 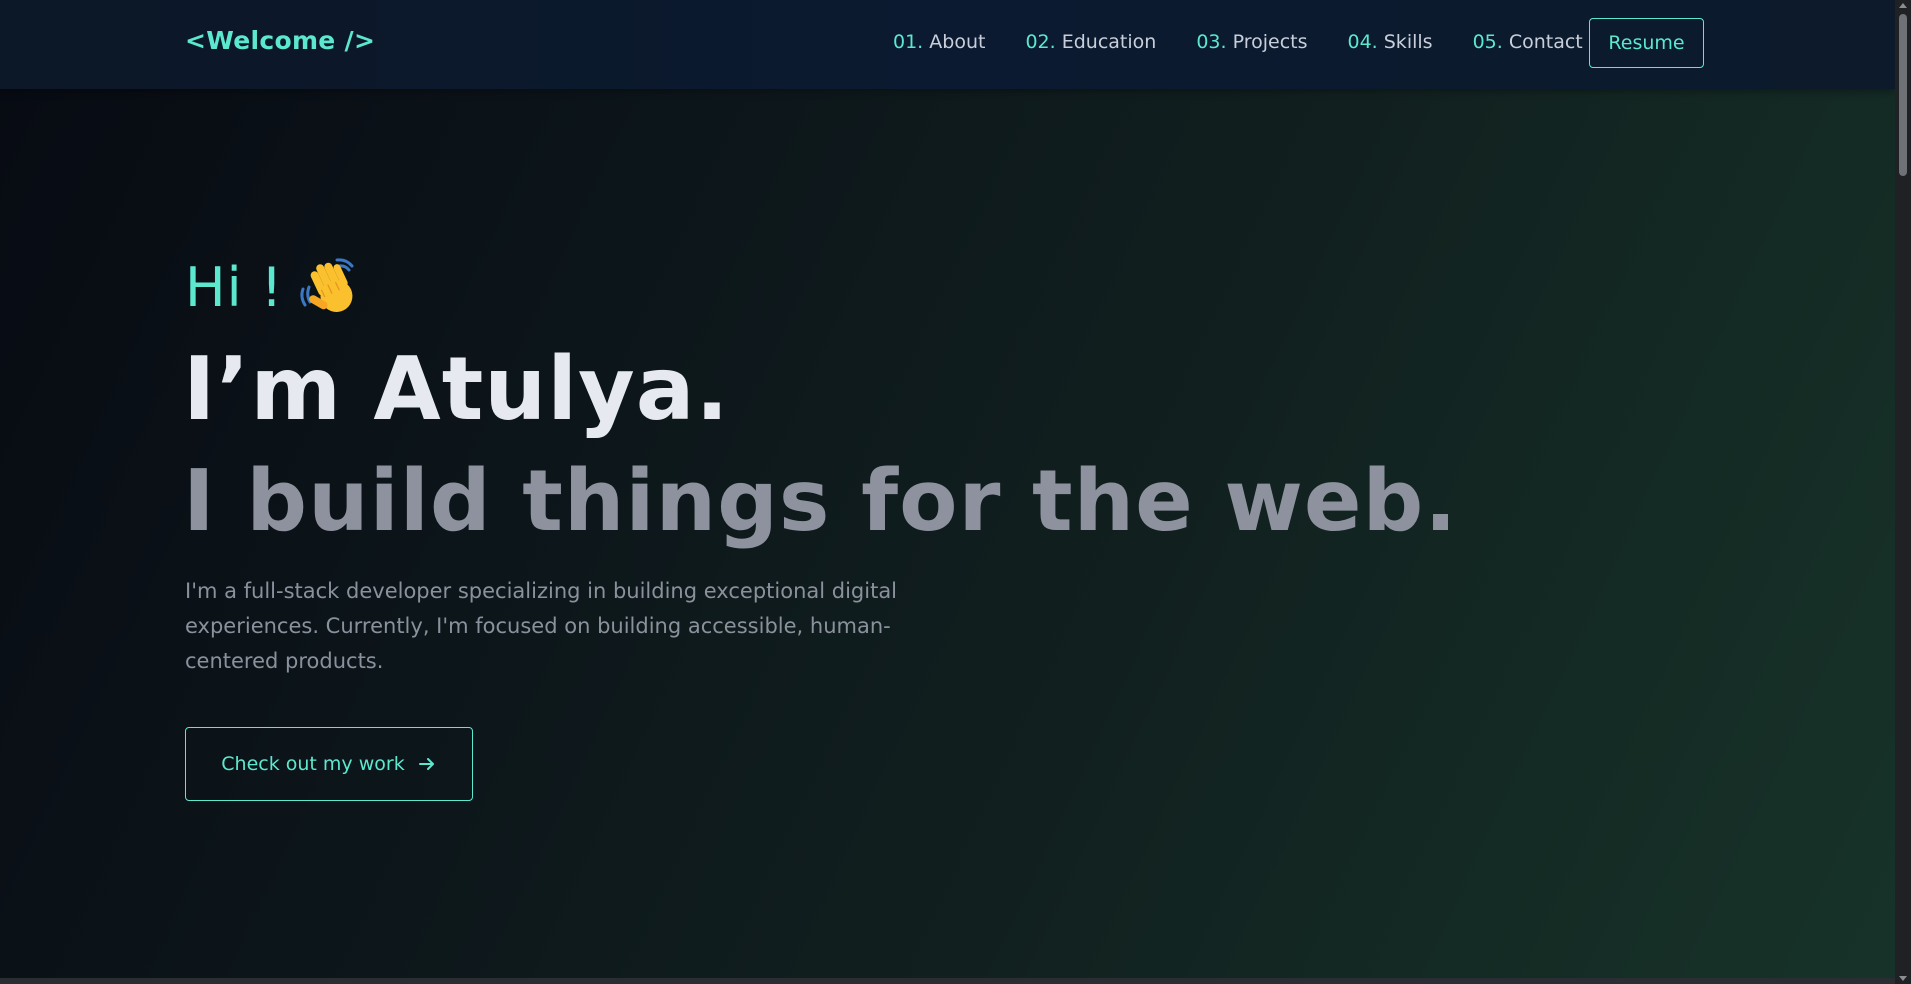 What do you see at coordinates (1903, 5) in the screenshot?
I see `scroll-up-arrow-icon` at bounding box center [1903, 5].